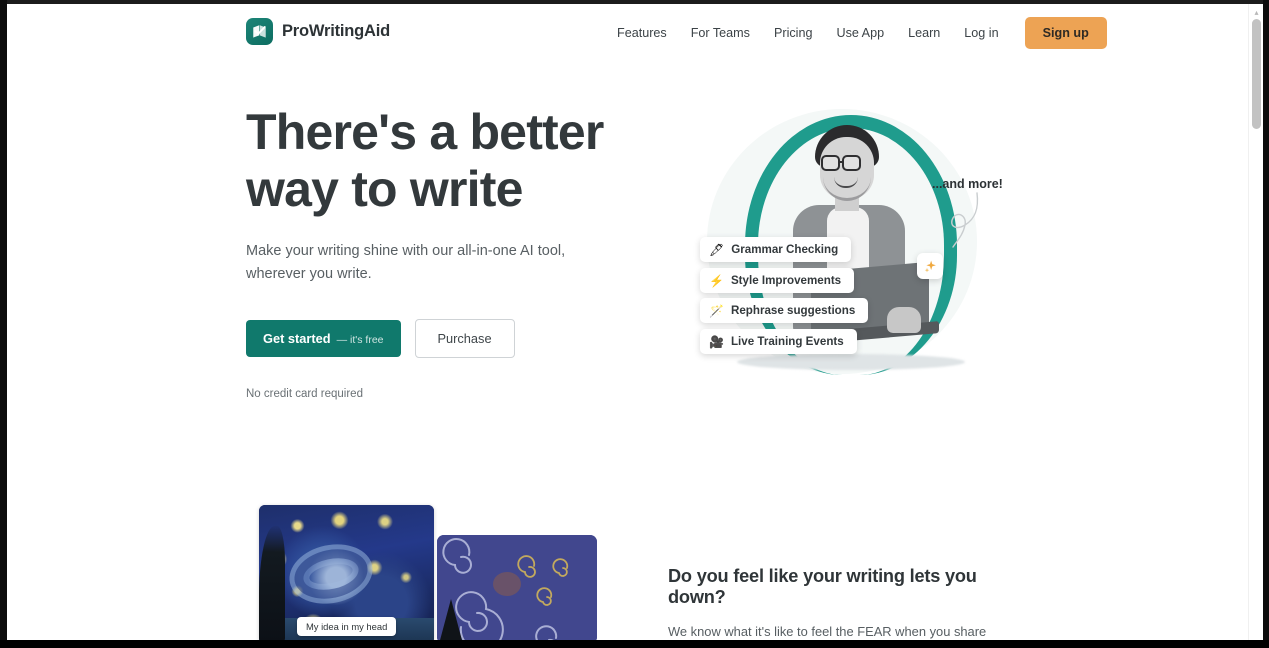 Image resolution: width=1269 pixels, height=648 pixels. I want to click on scroll-up-arrow-icon: ▴, so click(1256, 13).